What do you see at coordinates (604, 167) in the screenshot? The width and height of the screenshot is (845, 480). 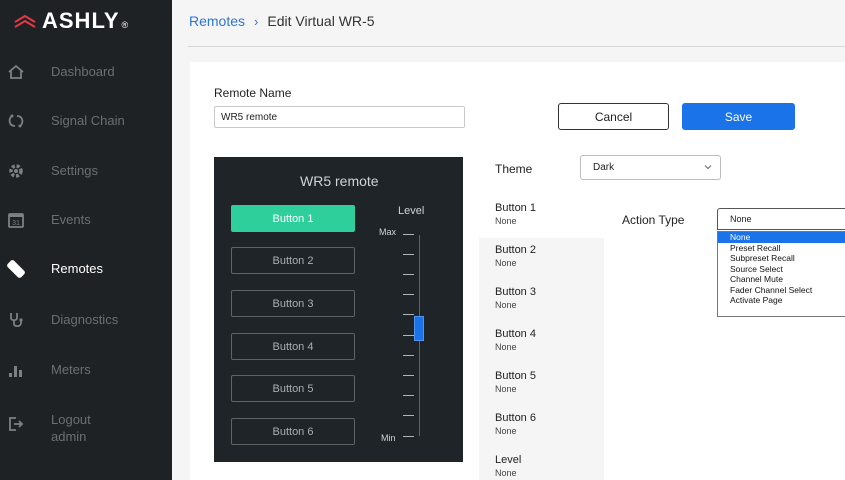 I see `theme-select-value: Dark` at bounding box center [604, 167].